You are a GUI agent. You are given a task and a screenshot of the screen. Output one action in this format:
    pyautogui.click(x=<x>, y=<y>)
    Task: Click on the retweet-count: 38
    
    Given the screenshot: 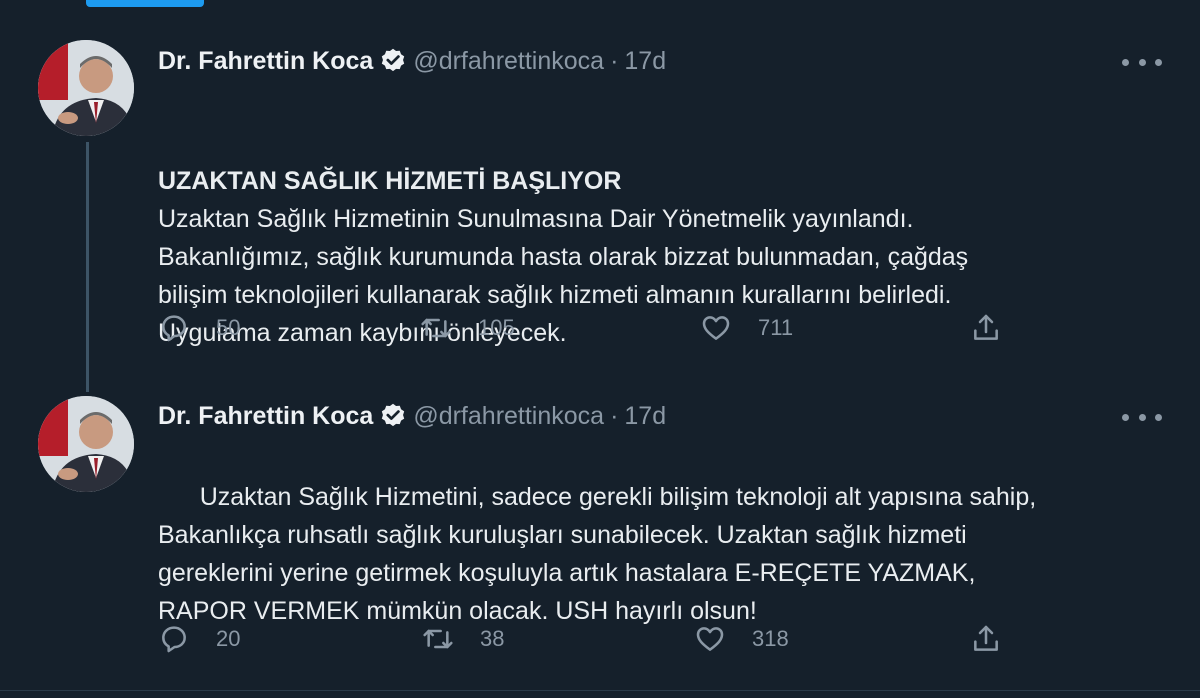 What is the action you would take?
    pyautogui.click(x=492, y=638)
    